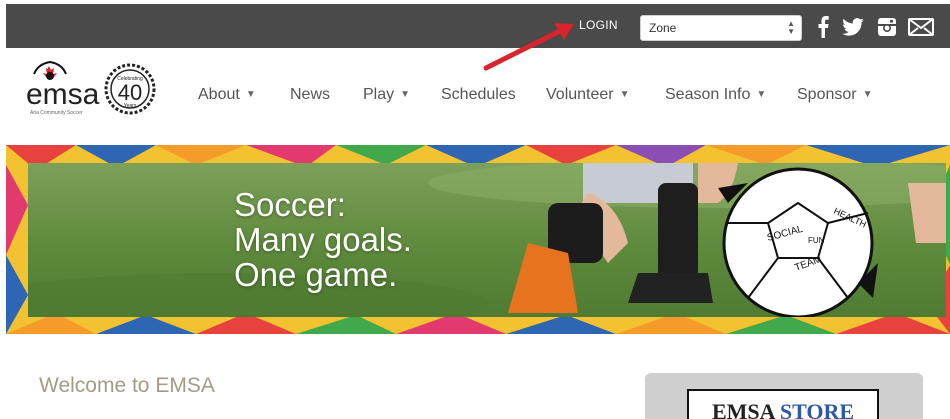 Image resolution: width=950 pixels, height=419 pixels. Describe the element at coordinates (56, 113) in the screenshot. I see `logo-tagline: Aria Community Soccer` at that location.